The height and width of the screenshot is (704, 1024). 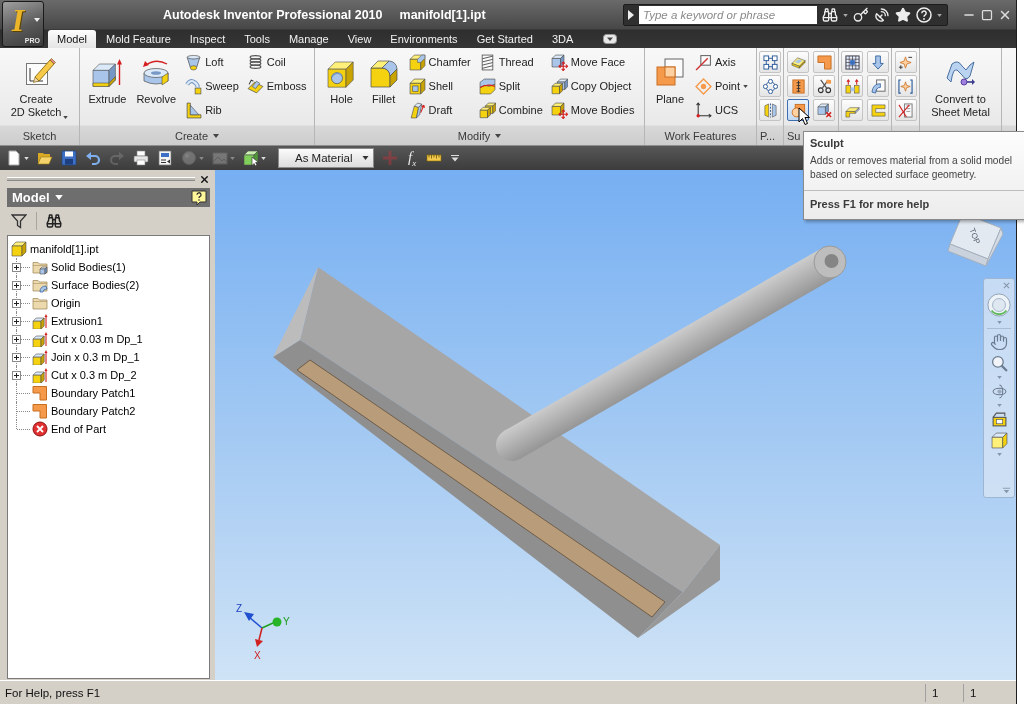 I want to click on tooltip-title: Sculpt, so click(x=827, y=142).